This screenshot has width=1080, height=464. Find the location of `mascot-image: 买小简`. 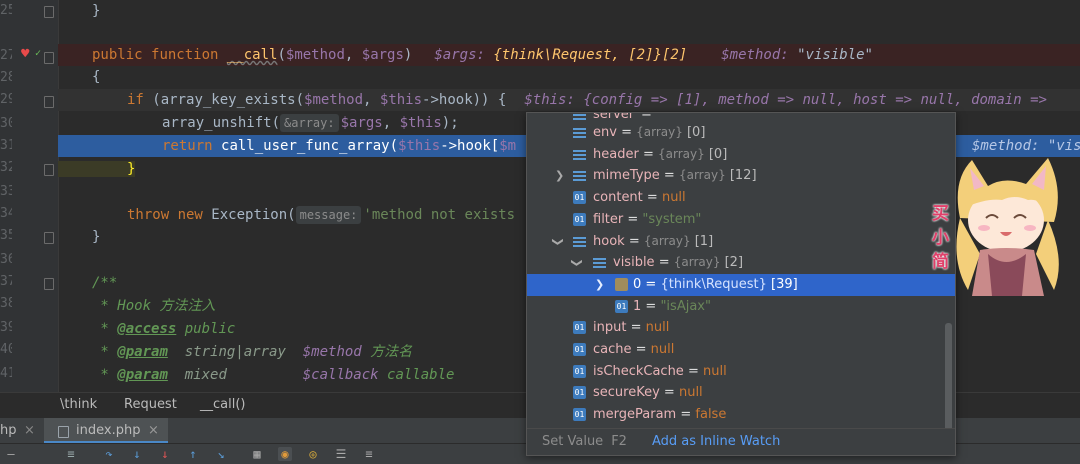

mascot-image: 买小简 is located at coordinates (1006, 225).